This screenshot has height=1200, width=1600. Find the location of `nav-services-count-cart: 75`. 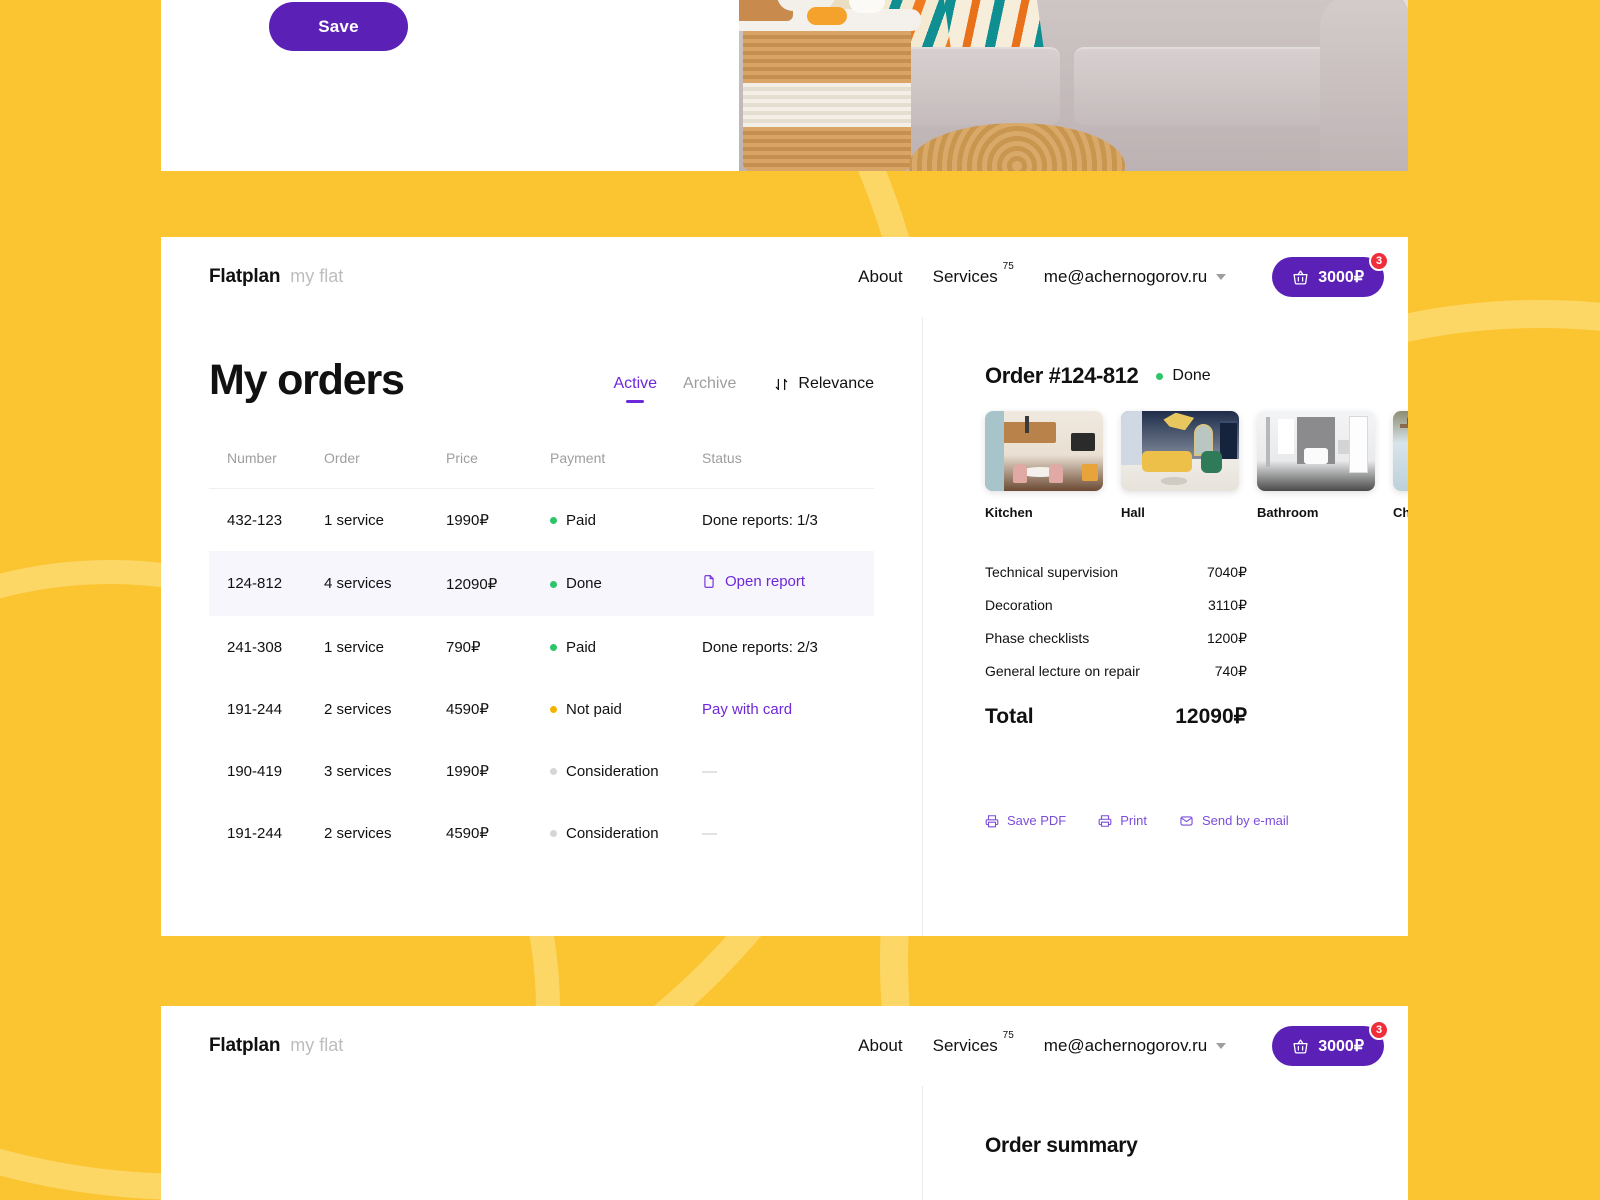

nav-services-count-cart: 75 is located at coordinates (1008, 1035).